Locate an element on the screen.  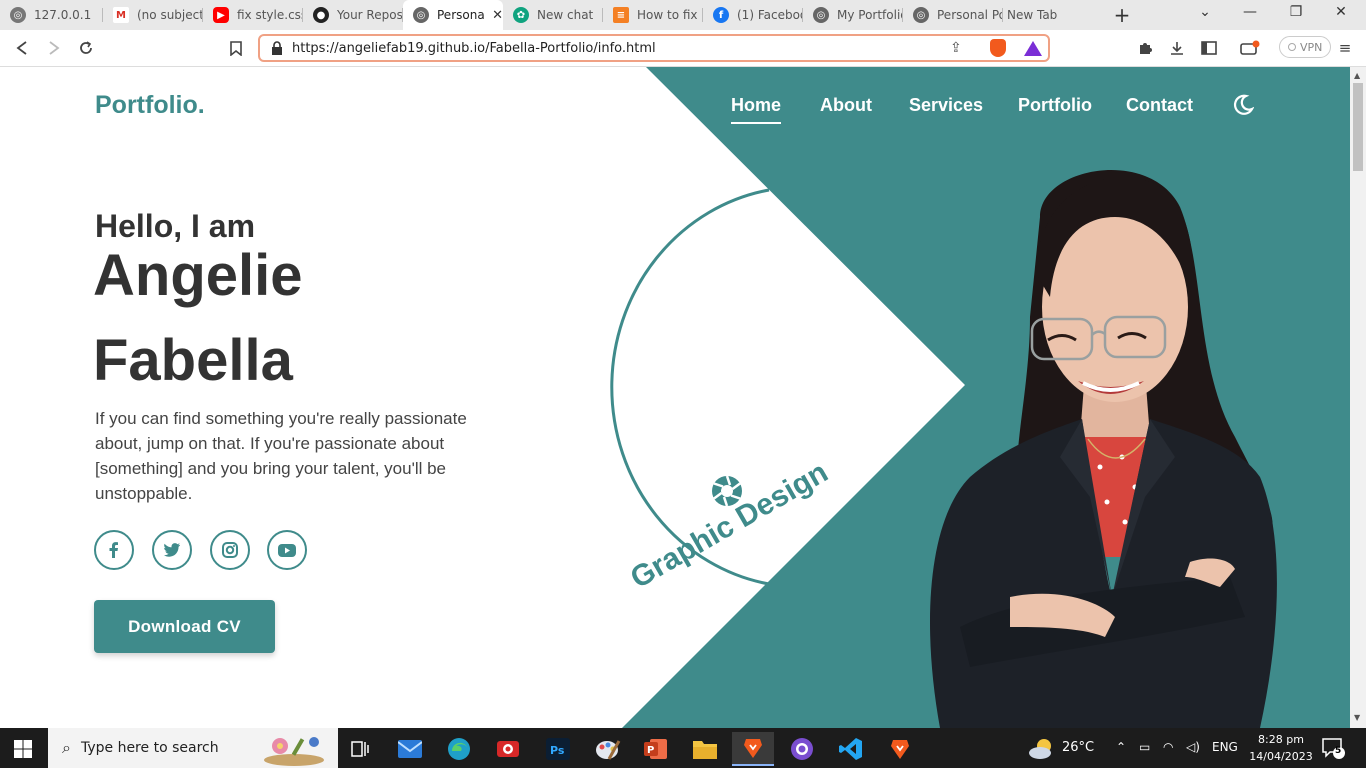
file-explorer-icon is located at coordinates (705, 749).